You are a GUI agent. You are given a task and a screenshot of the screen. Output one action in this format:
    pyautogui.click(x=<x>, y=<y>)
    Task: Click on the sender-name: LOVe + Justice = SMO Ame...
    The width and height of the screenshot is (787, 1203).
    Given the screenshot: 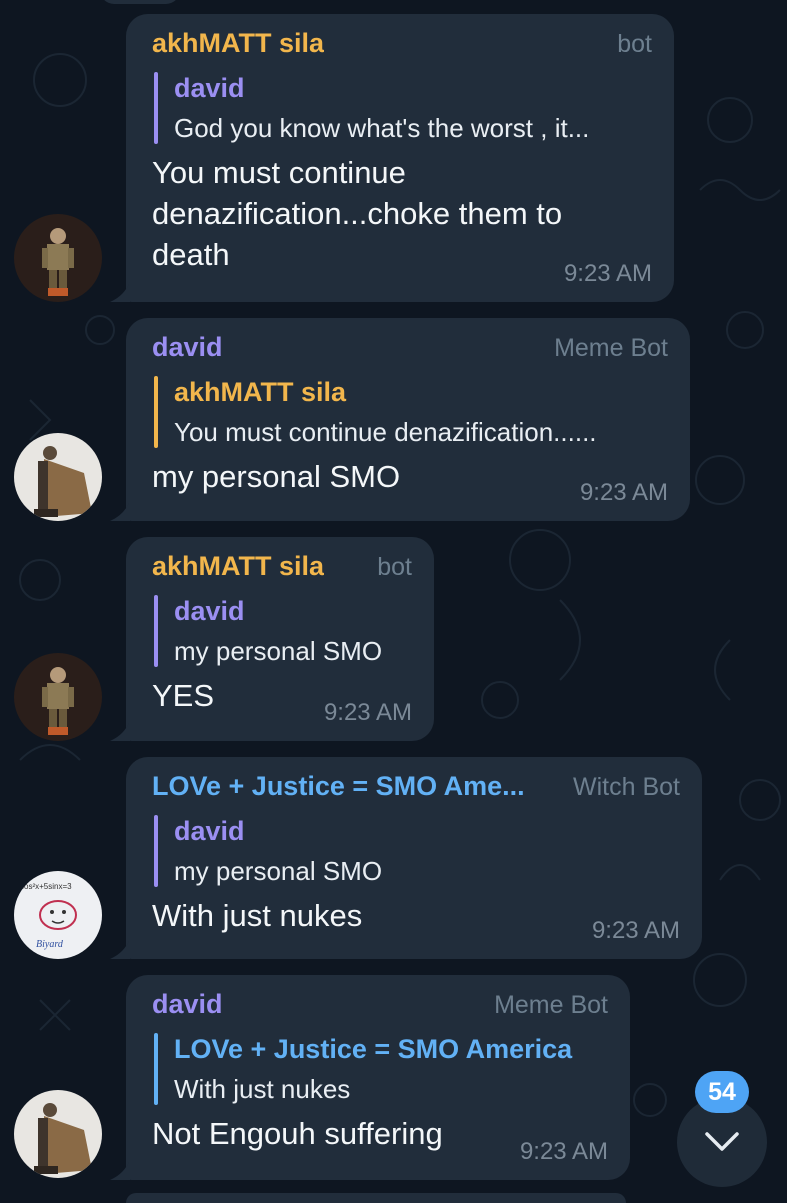 What is the action you would take?
    pyautogui.click(x=338, y=786)
    